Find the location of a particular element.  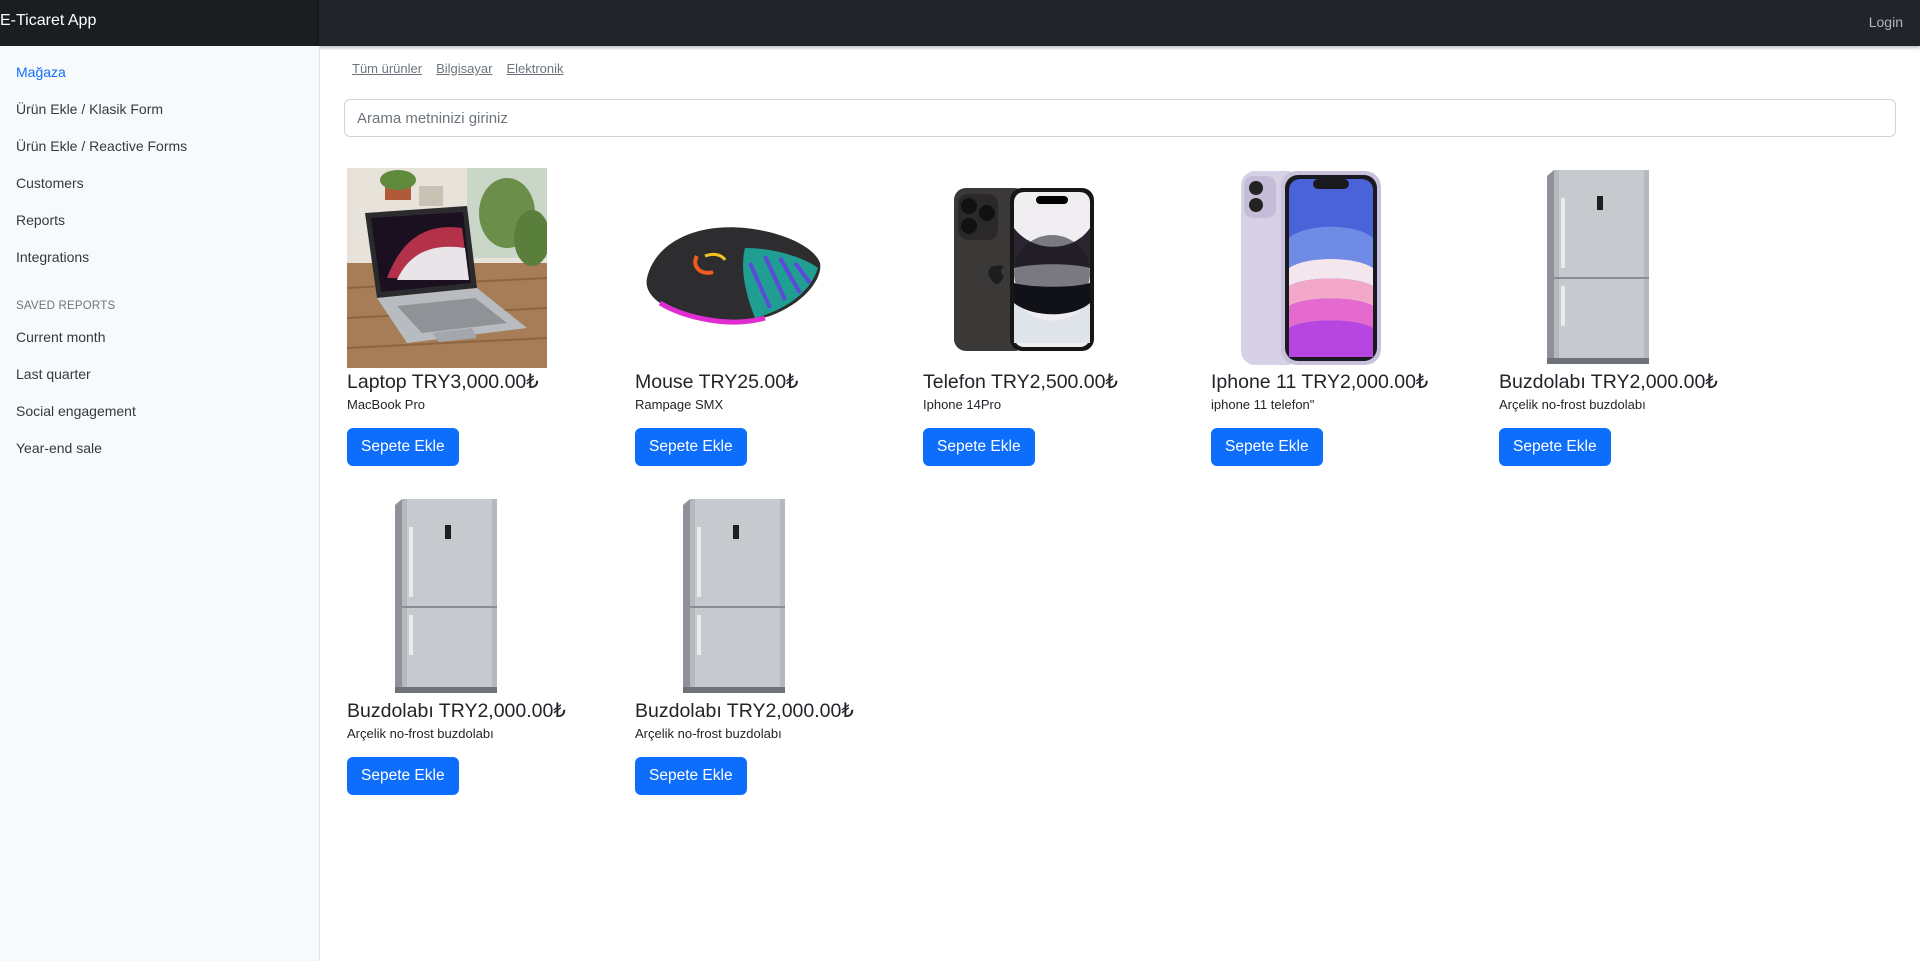

product-image-laptop is located at coordinates (447, 268).